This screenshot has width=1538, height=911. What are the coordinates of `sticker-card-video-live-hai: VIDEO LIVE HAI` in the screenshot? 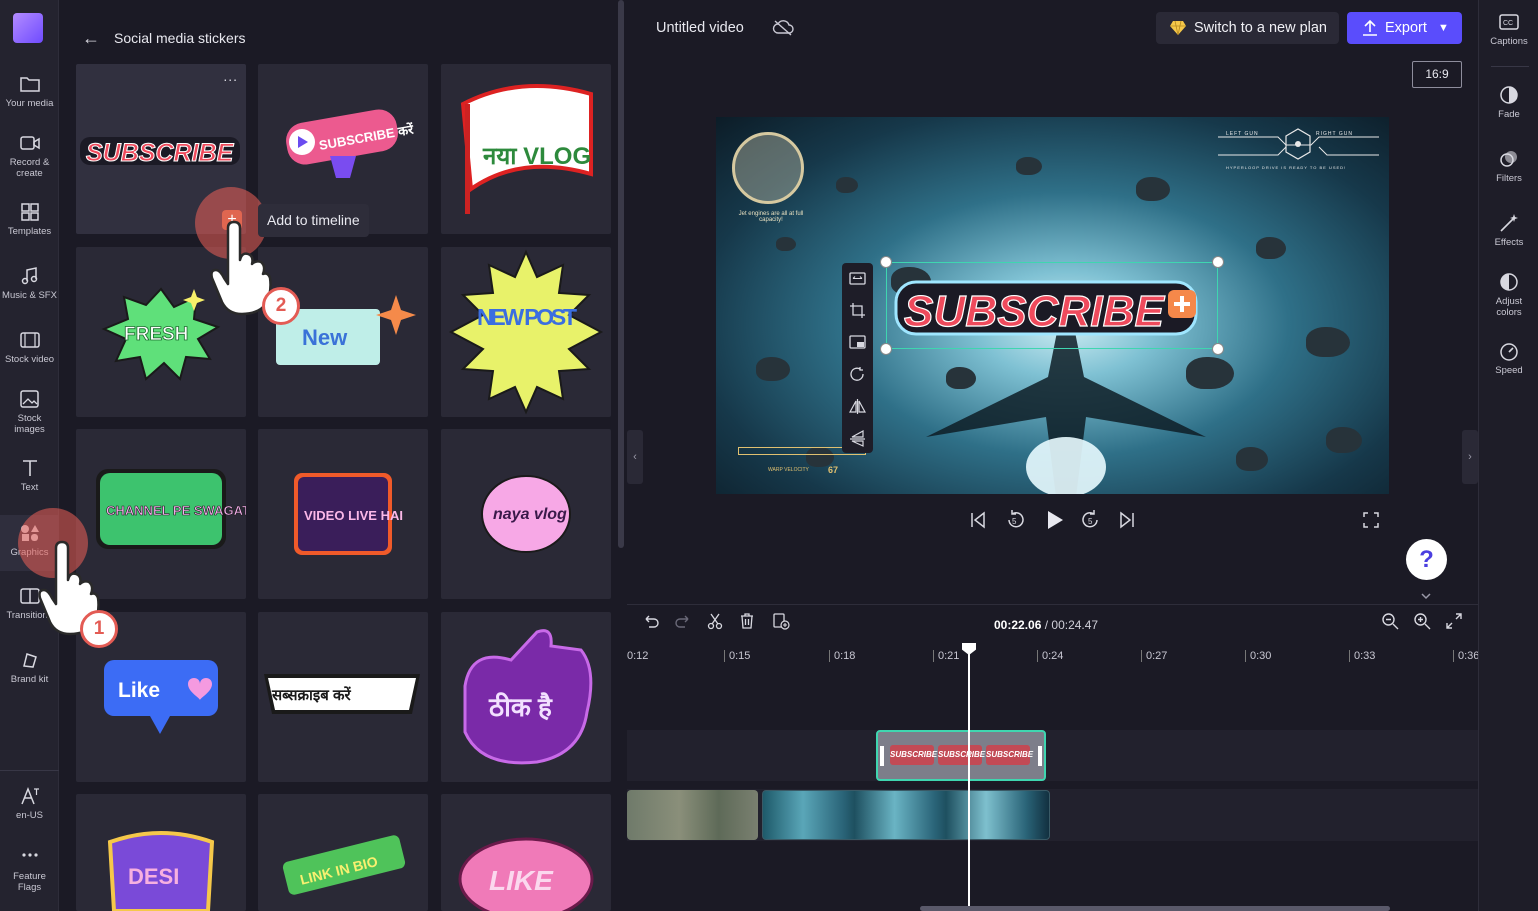 It's located at (343, 514).